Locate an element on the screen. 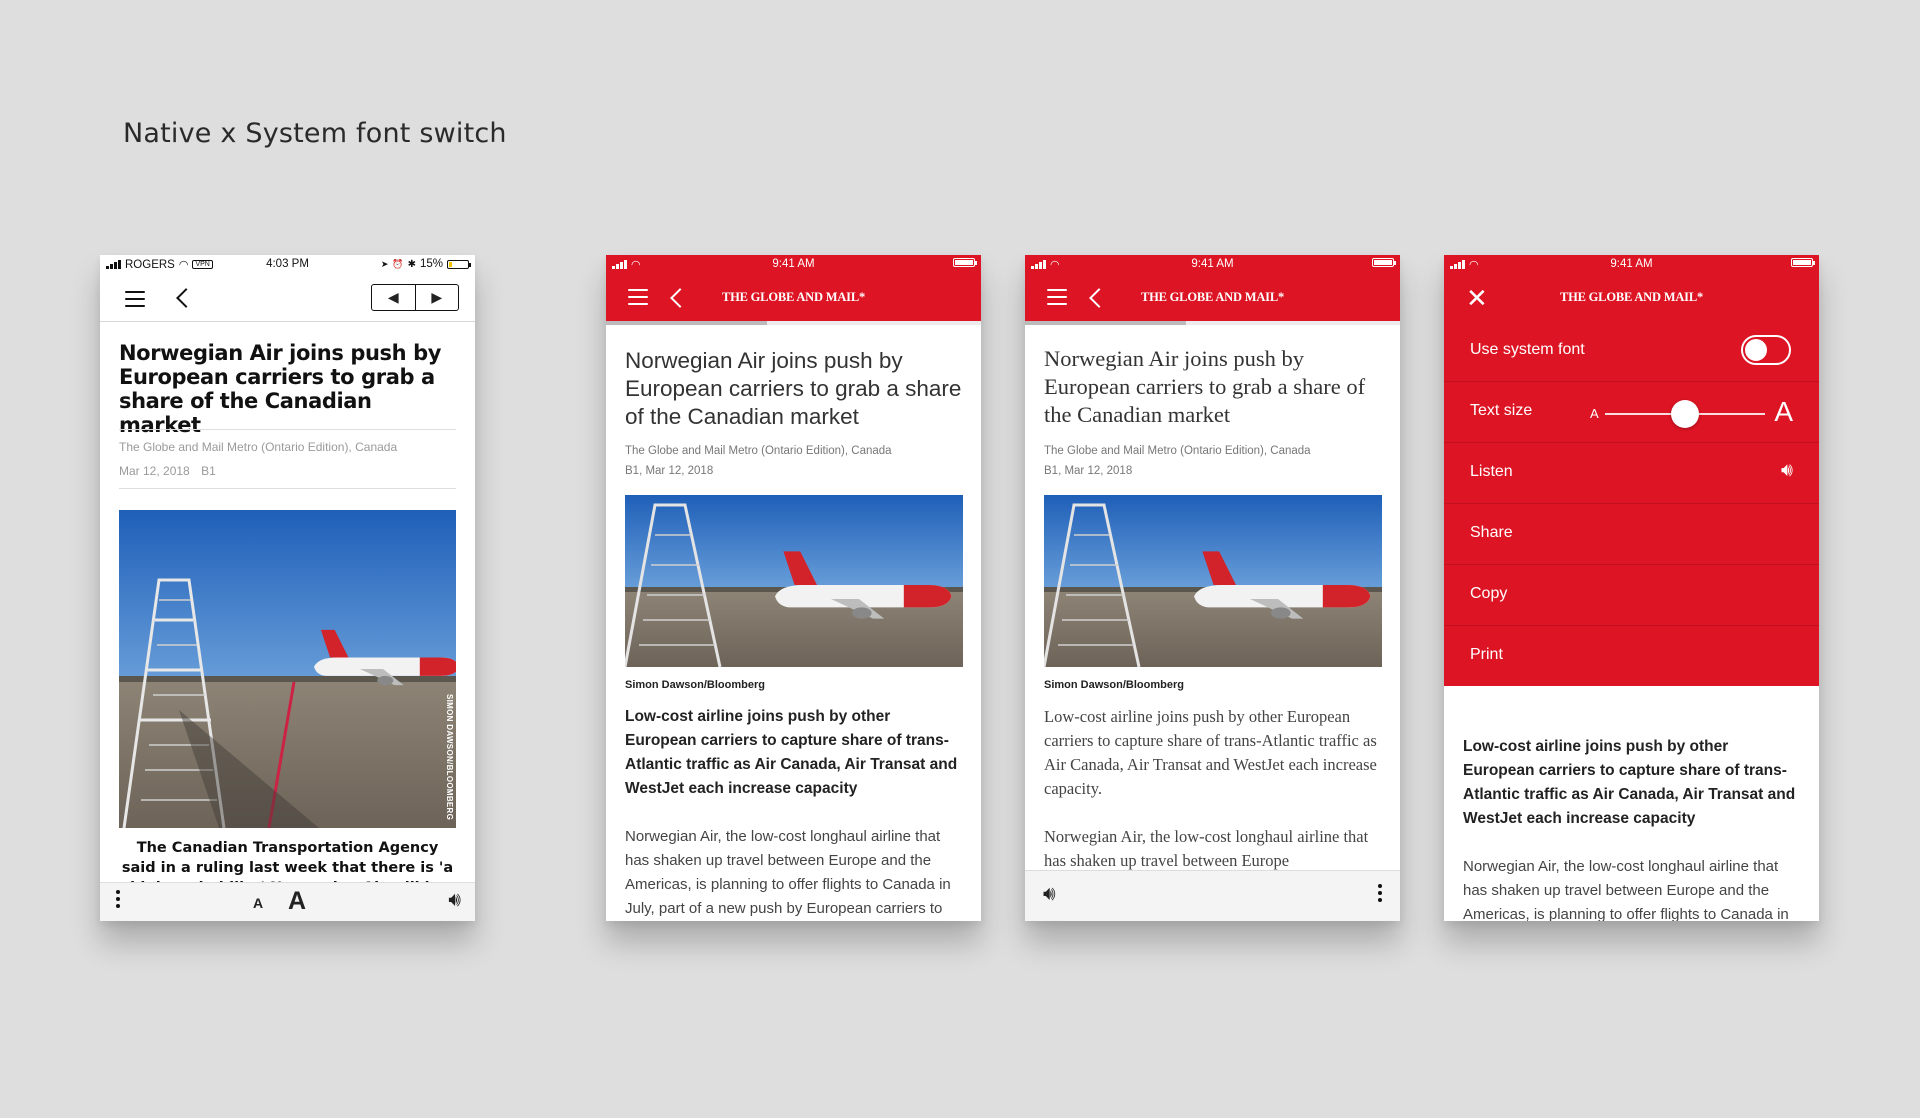 This screenshot has width=1920, height=1118. article-dateline: Mar 12, 2018 B1 is located at coordinates (167, 471).